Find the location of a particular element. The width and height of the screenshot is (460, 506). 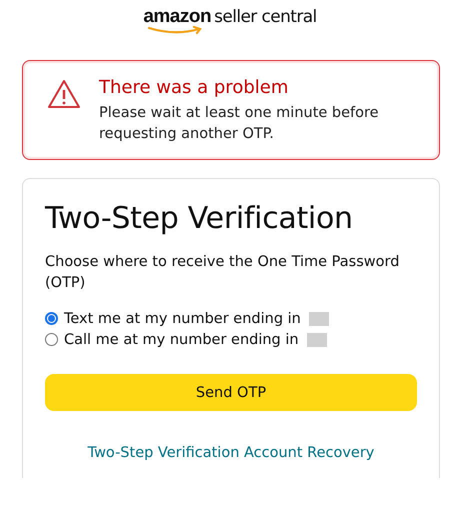

alert-title: There was a problem is located at coordinates (194, 87).